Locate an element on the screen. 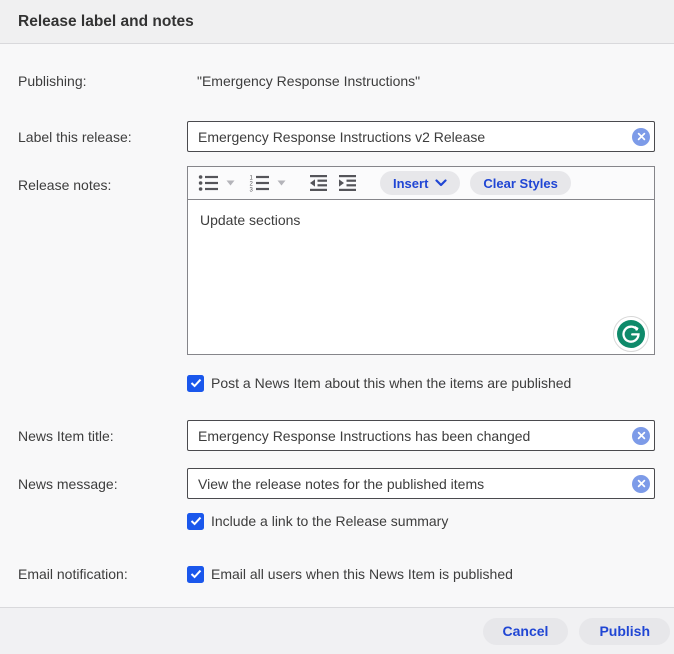  news-item-title-row: News Item title: is located at coordinates (337, 435).